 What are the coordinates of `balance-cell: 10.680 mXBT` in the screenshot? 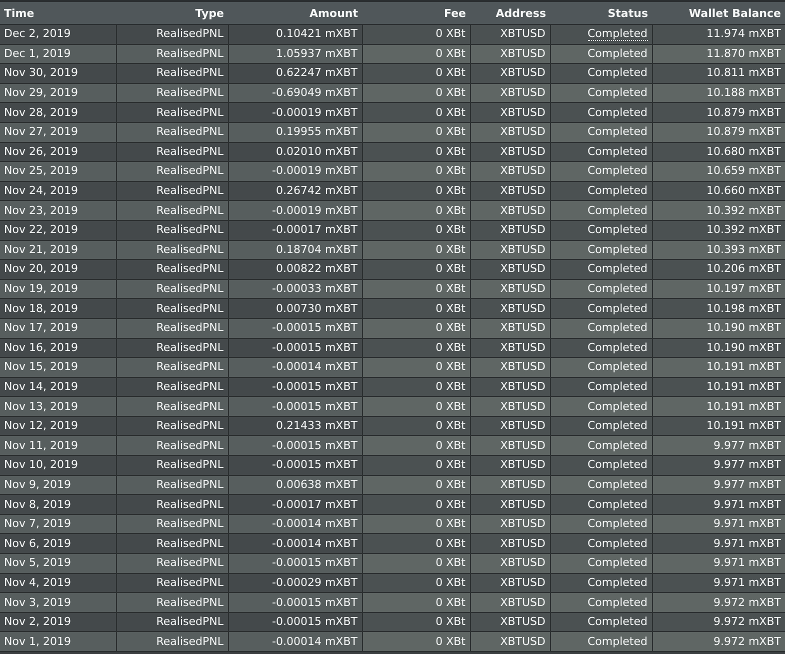 It's located at (743, 151).